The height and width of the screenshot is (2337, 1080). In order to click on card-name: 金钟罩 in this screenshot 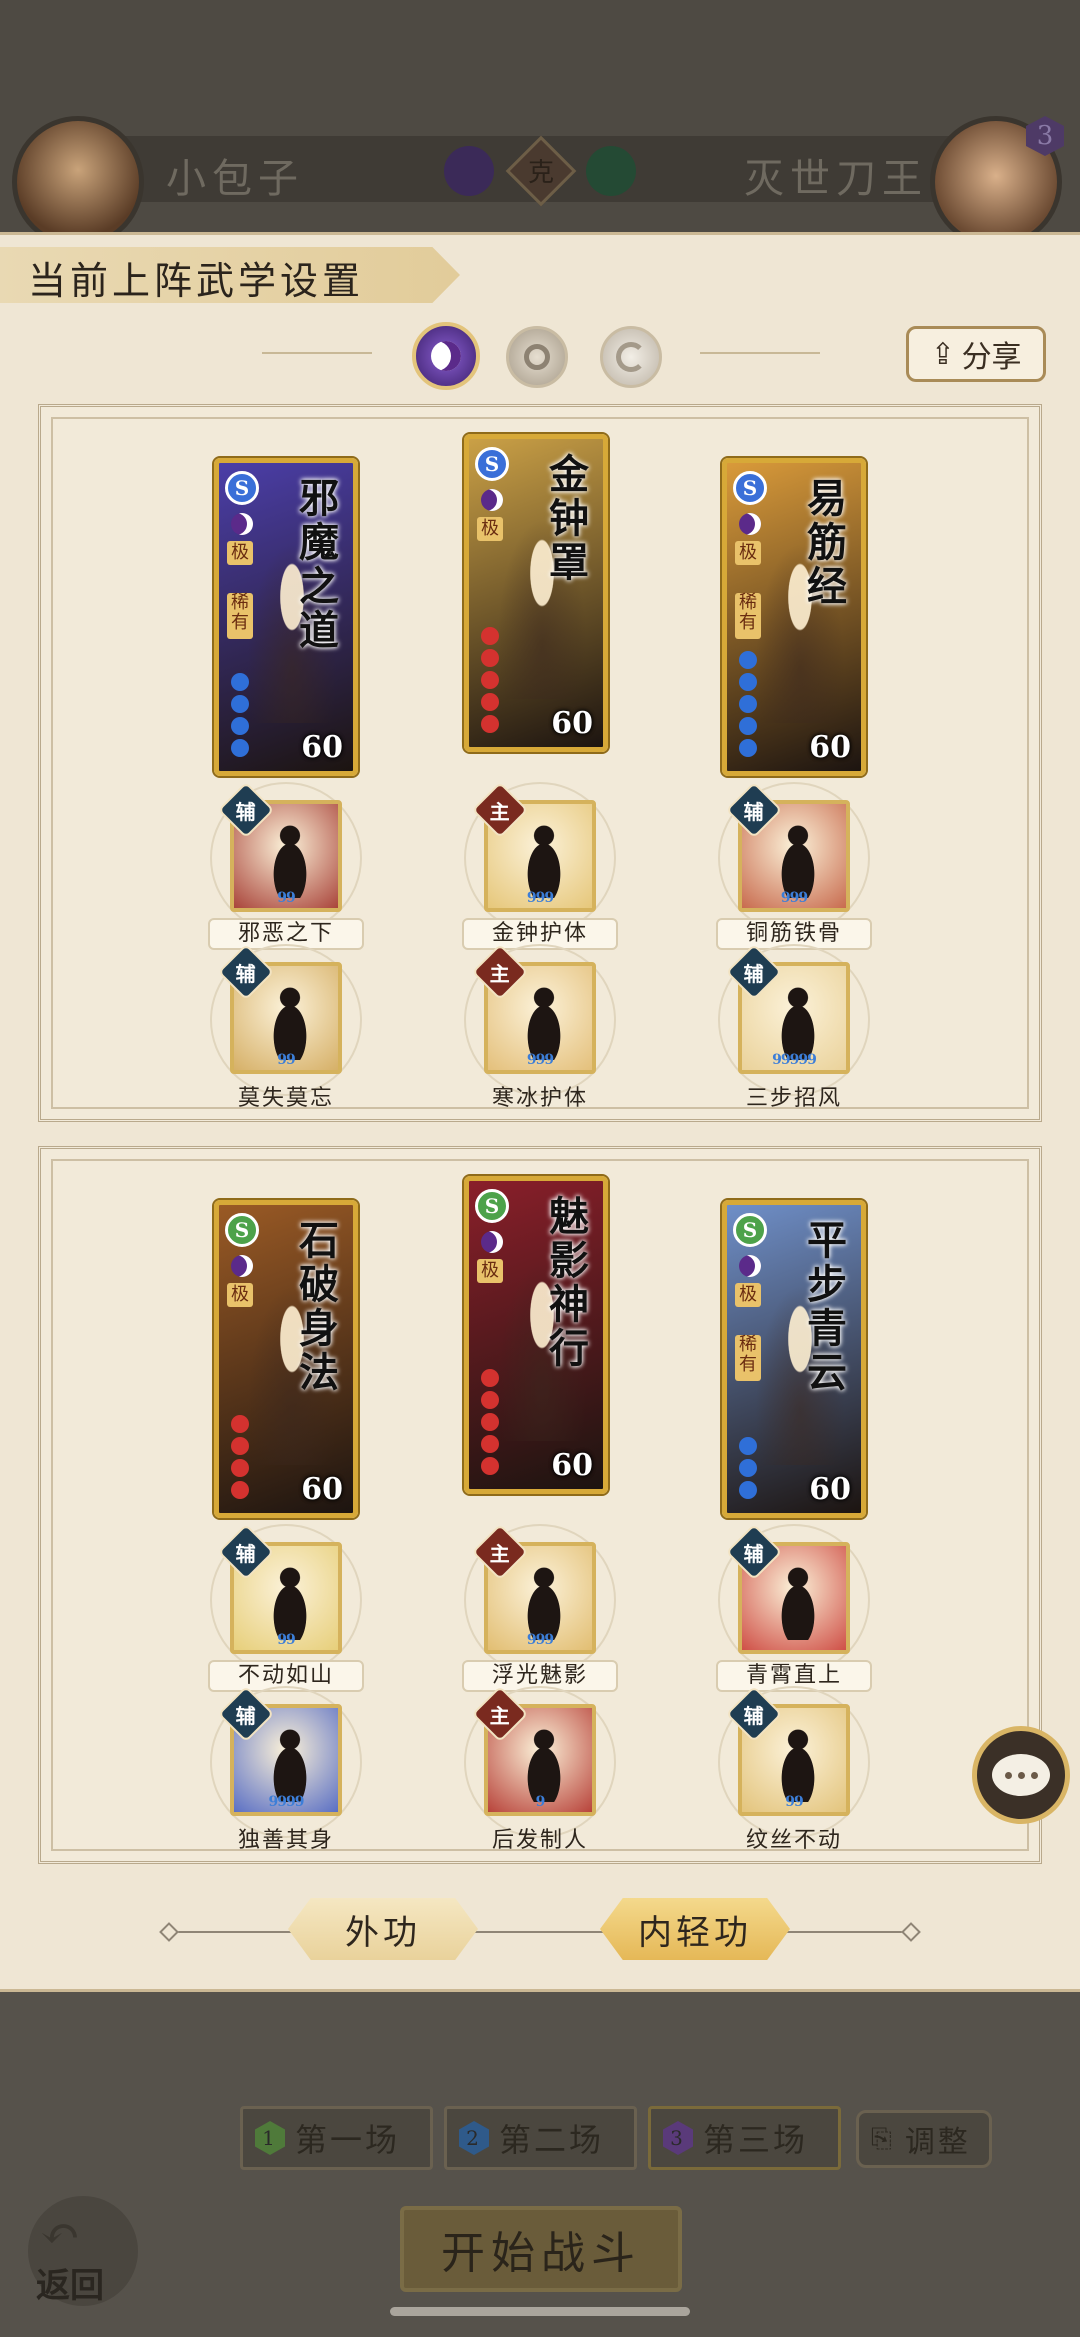, I will do `click(569, 518)`.